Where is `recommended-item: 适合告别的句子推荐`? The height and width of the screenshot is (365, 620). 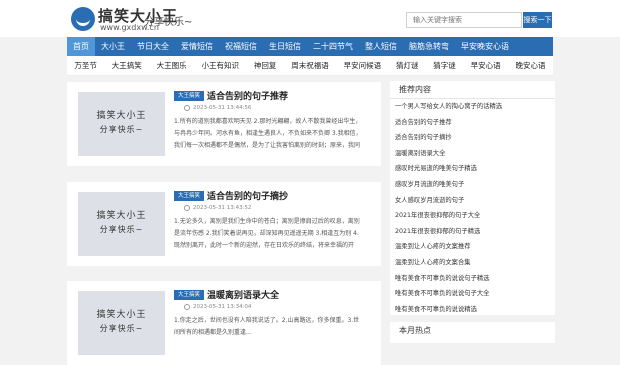 recommended-item: 适合告别的句子推荐 is located at coordinates (472, 123).